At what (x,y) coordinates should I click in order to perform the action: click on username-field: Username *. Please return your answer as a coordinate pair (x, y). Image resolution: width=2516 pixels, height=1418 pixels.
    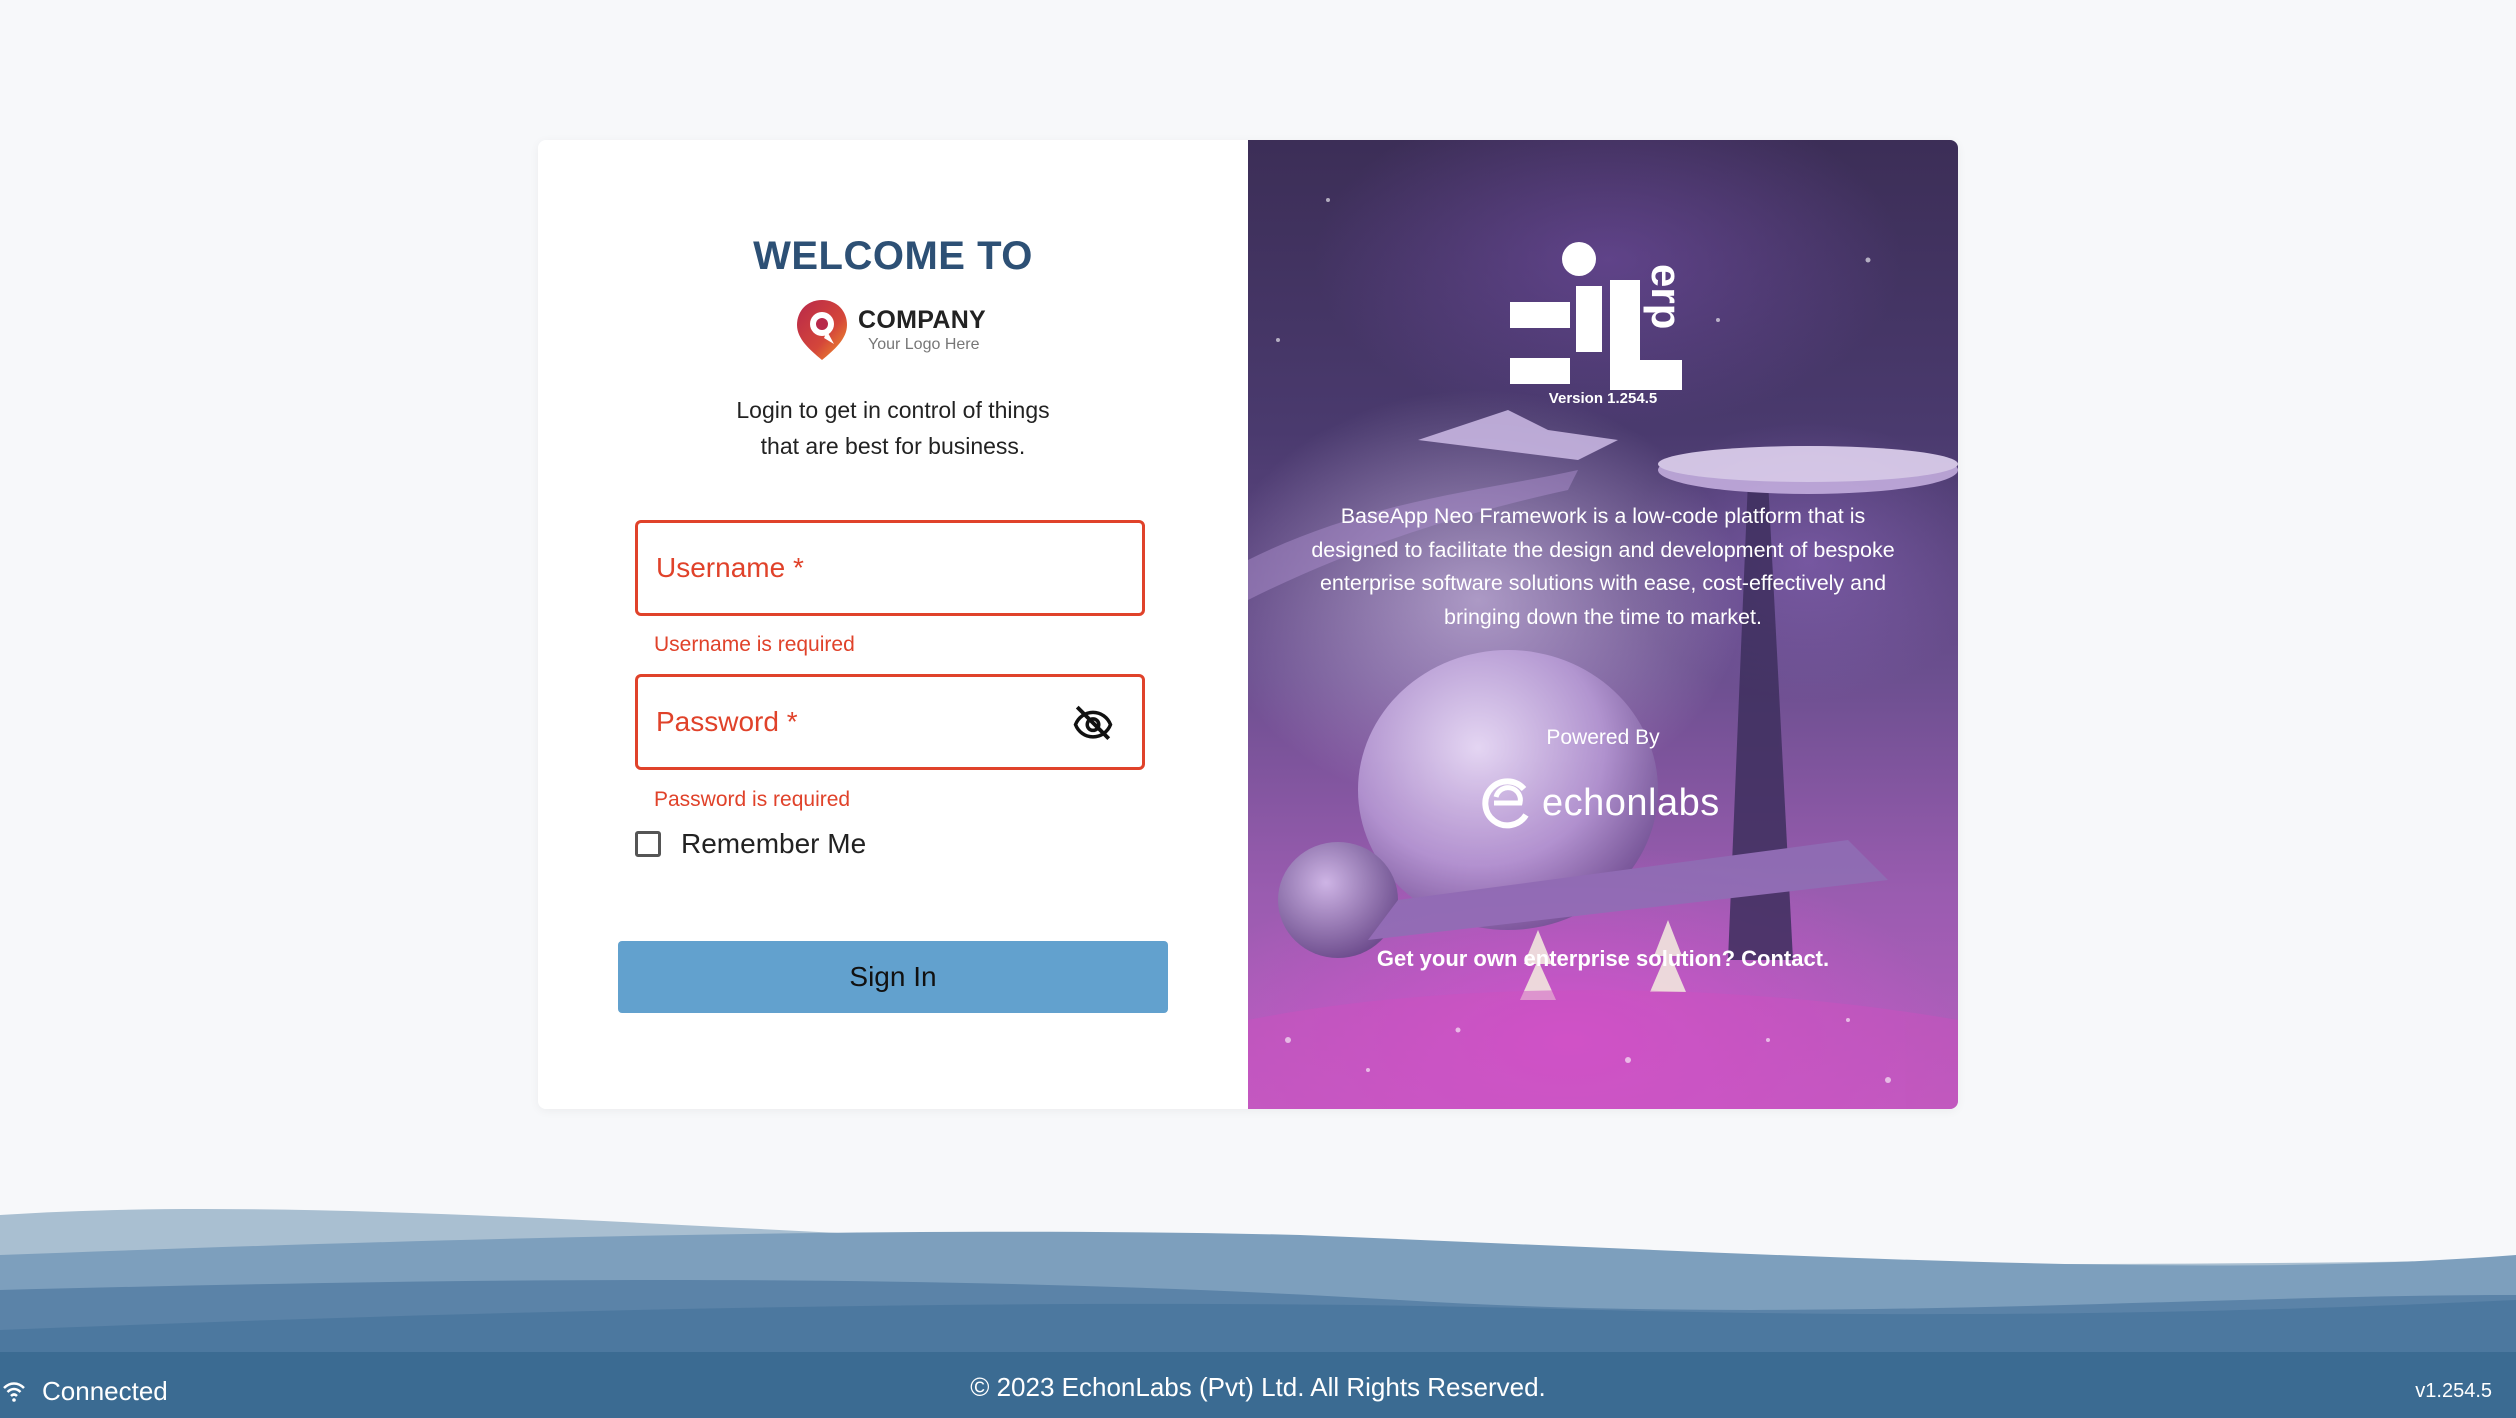
    Looking at the image, I should click on (890, 568).